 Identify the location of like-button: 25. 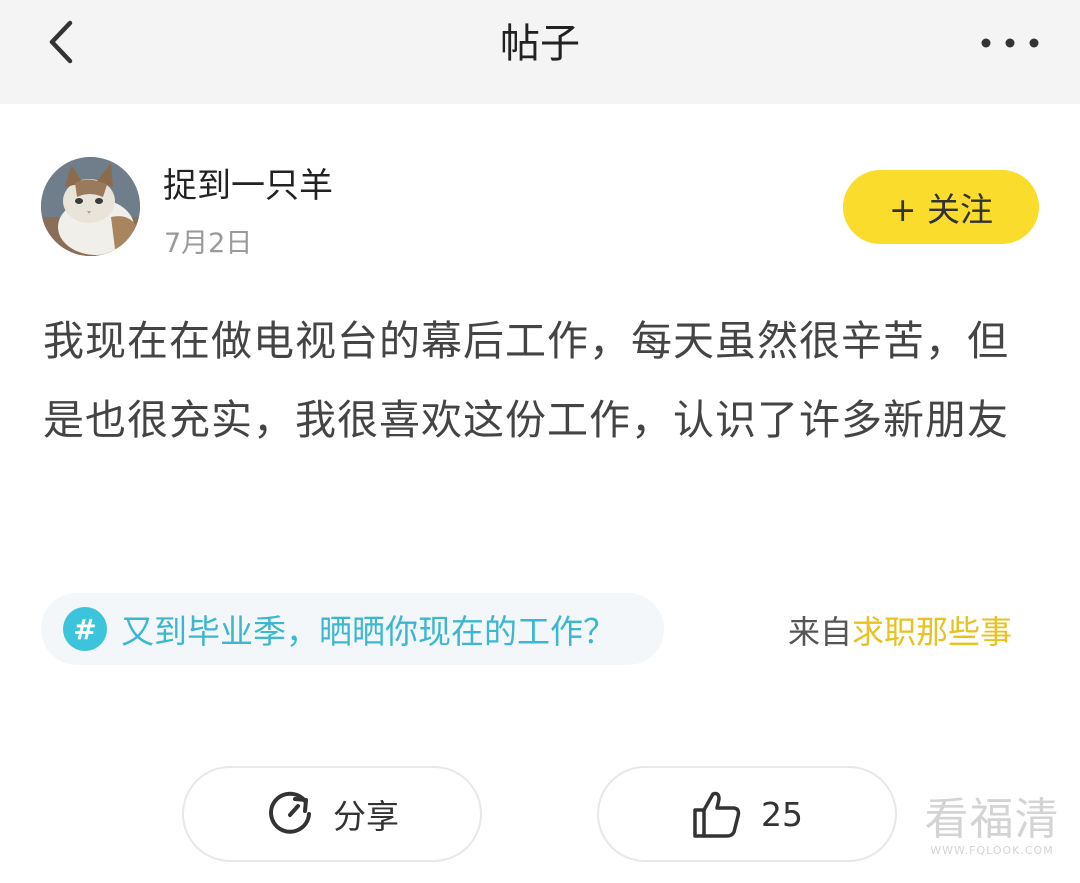
(747, 814).